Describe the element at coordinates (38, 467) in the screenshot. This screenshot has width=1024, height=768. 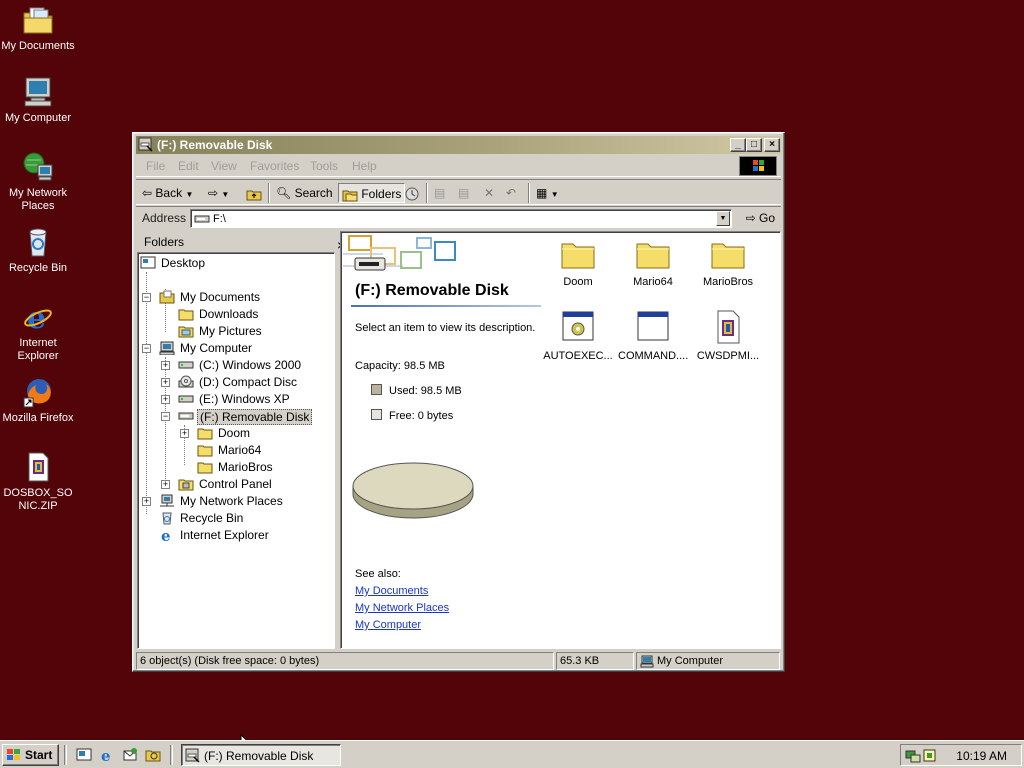
I see `zip-file-icon` at that location.